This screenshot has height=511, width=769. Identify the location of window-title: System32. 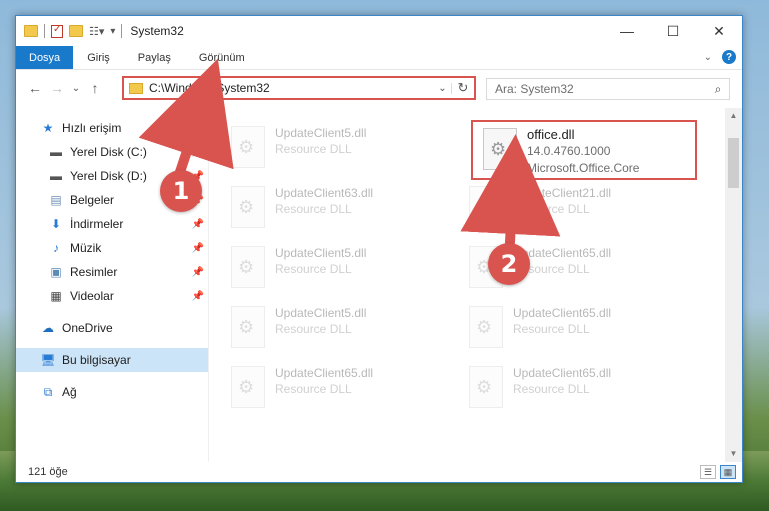
(157, 31).